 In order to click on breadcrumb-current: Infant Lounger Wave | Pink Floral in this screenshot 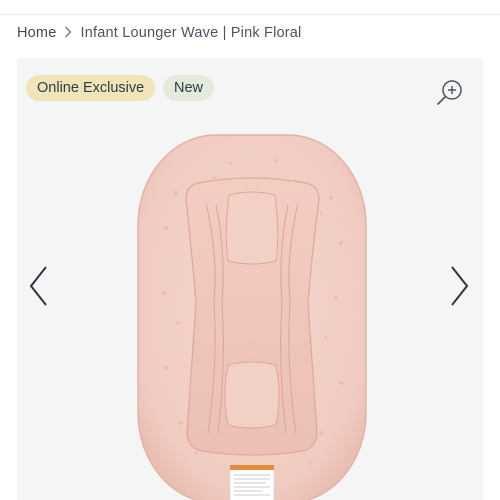, I will do `click(191, 33)`.